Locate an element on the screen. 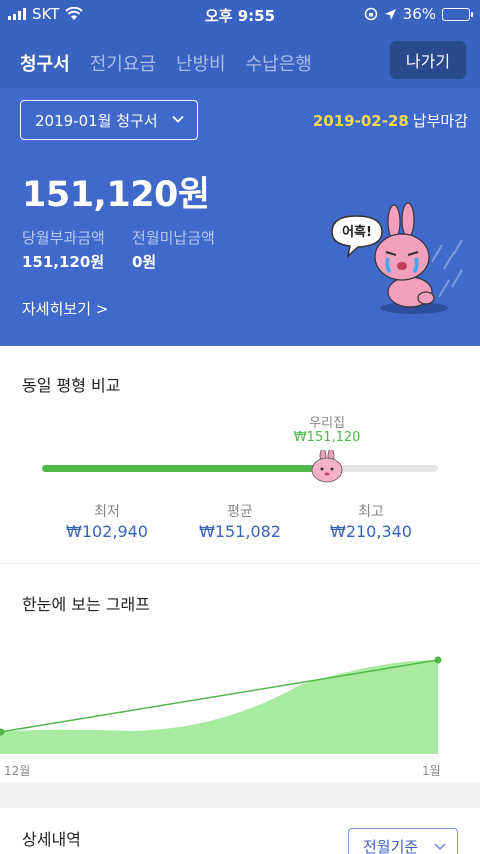  current-charge-label: 당월부과금액 is located at coordinates (63, 238).